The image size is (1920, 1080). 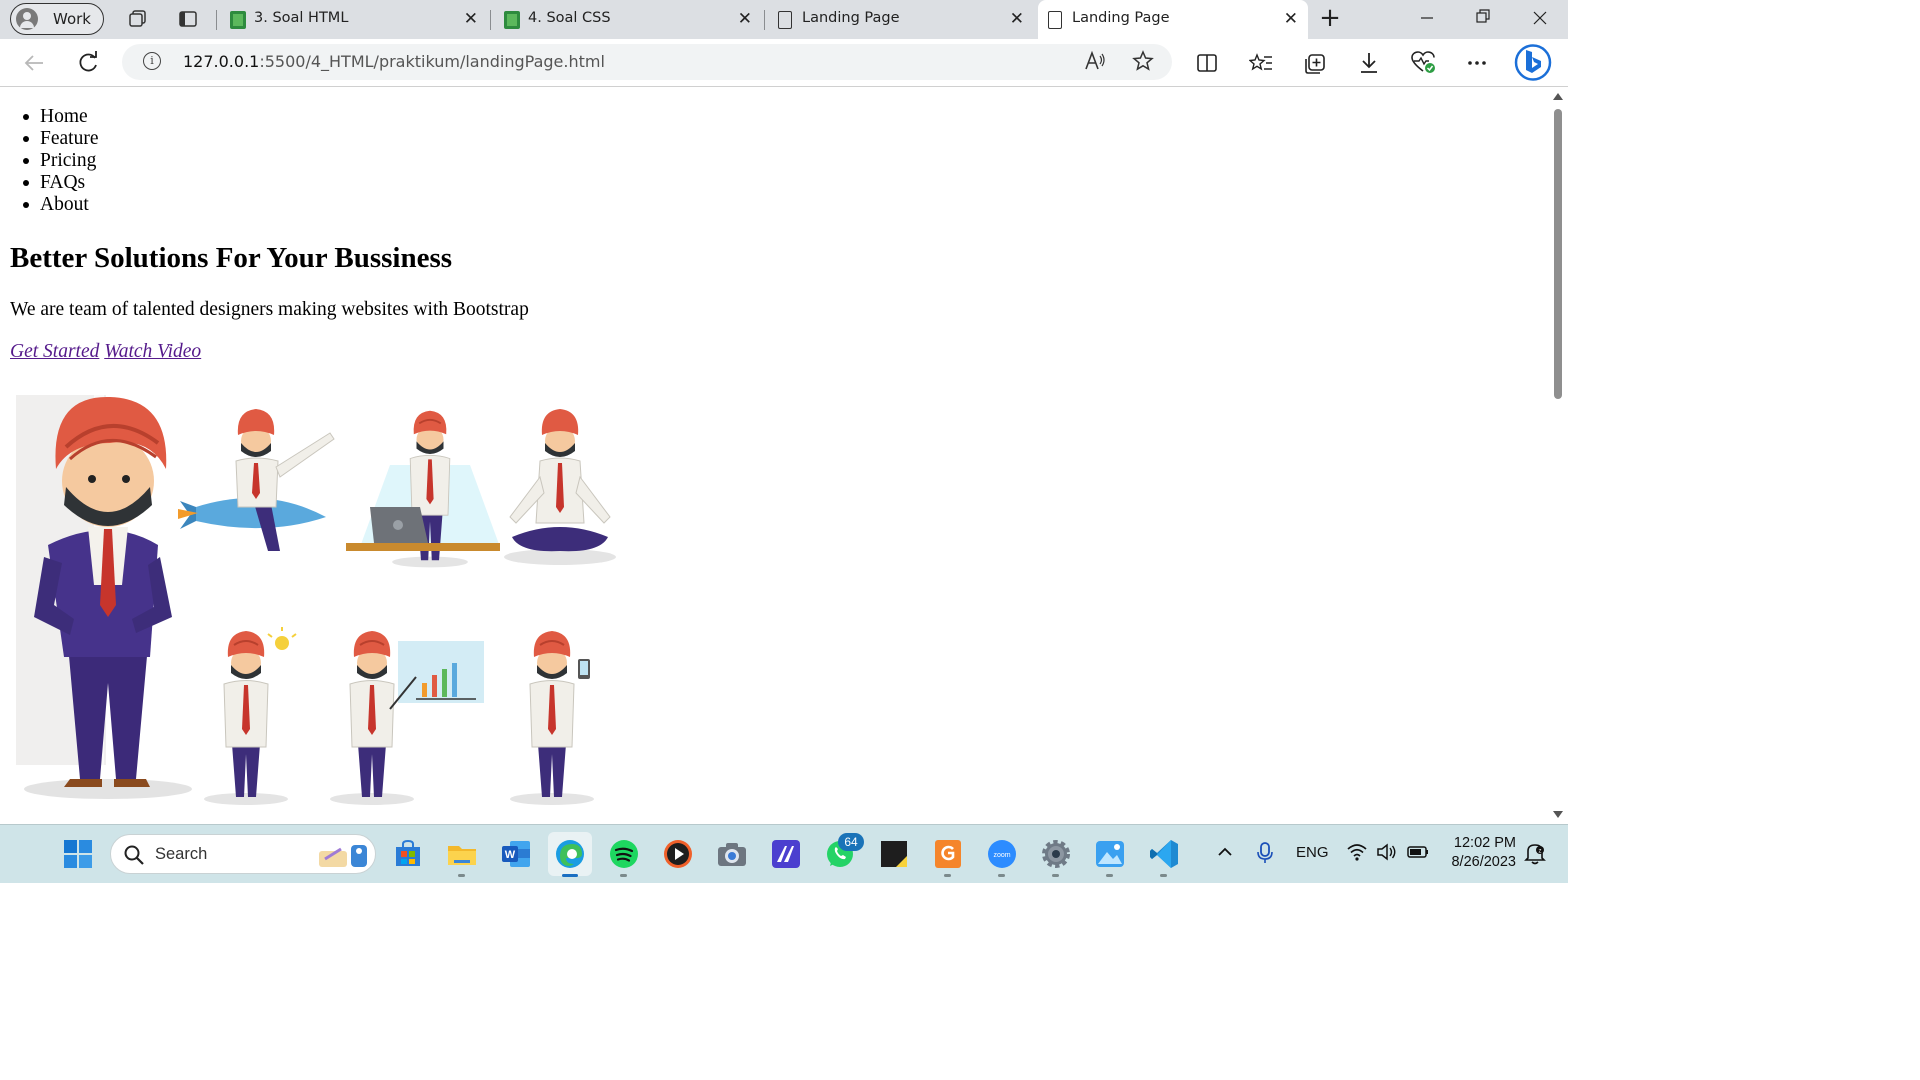 What do you see at coordinates (624, 854) in the screenshot?
I see `spotify-icon` at bounding box center [624, 854].